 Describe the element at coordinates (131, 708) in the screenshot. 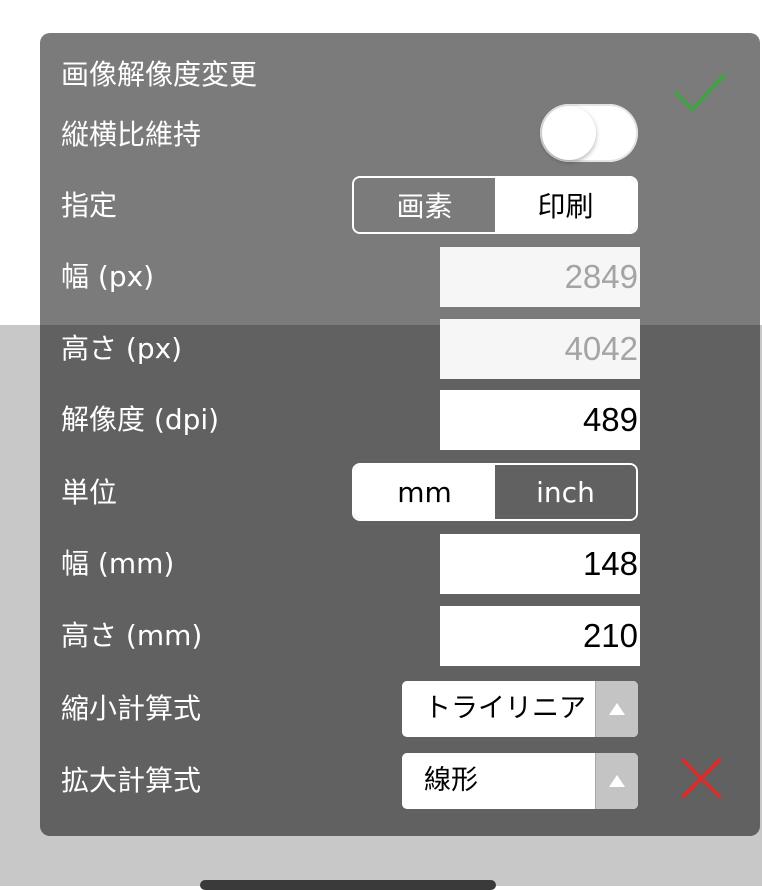

I see `reduce-method-label: 縮小計算式` at that location.